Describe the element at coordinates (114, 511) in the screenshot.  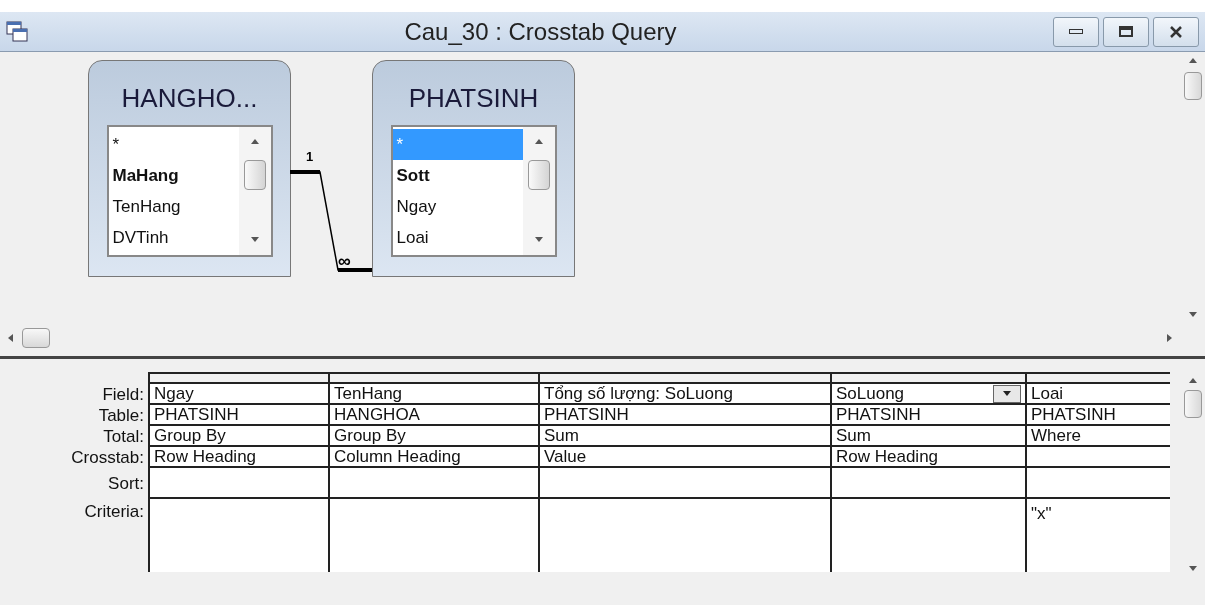
I see `row-label: Criteria:` at that location.